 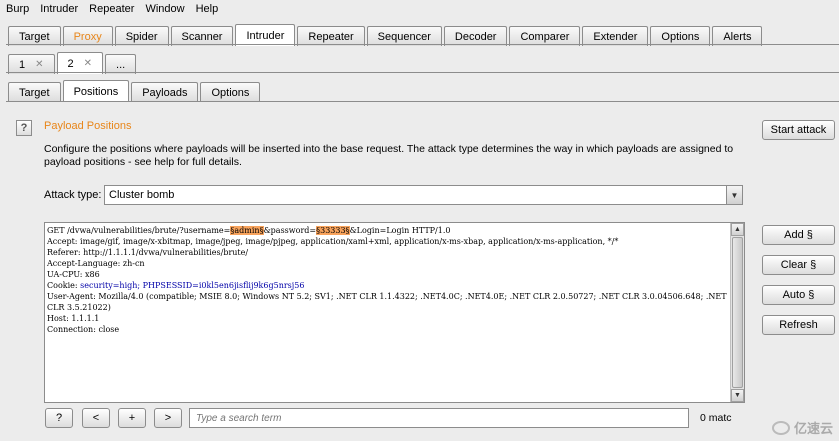 What do you see at coordinates (716, 418) in the screenshot?
I see `match-count: 0 matc` at bounding box center [716, 418].